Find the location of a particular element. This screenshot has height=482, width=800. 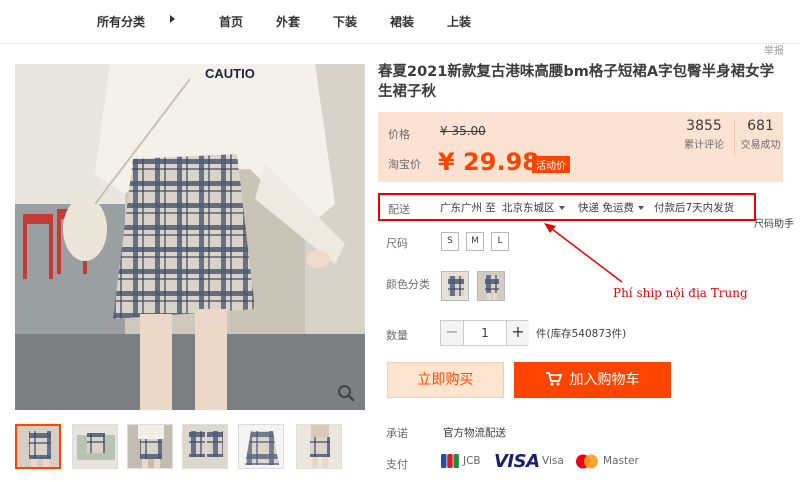

payment-visa: Visa is located at coordinates (553, 461).